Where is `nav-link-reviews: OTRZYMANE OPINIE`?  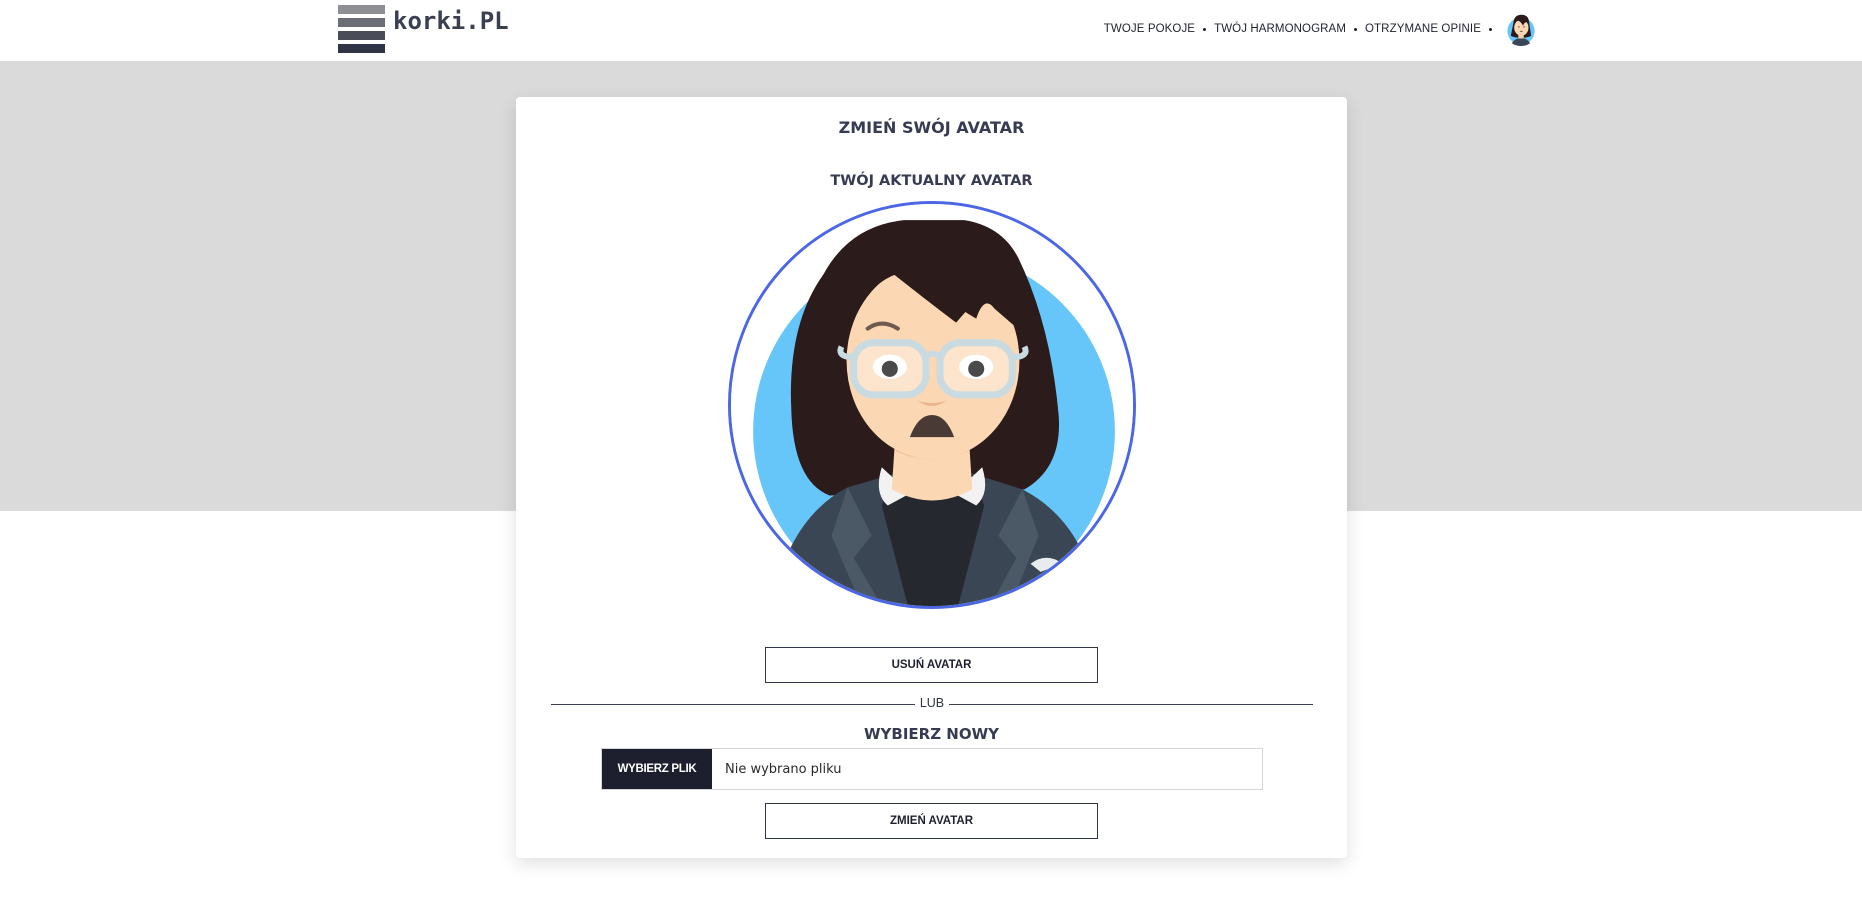
nav-link-reviews: OTRZYMANE OPINIE is located at coordinates (1423, 29).